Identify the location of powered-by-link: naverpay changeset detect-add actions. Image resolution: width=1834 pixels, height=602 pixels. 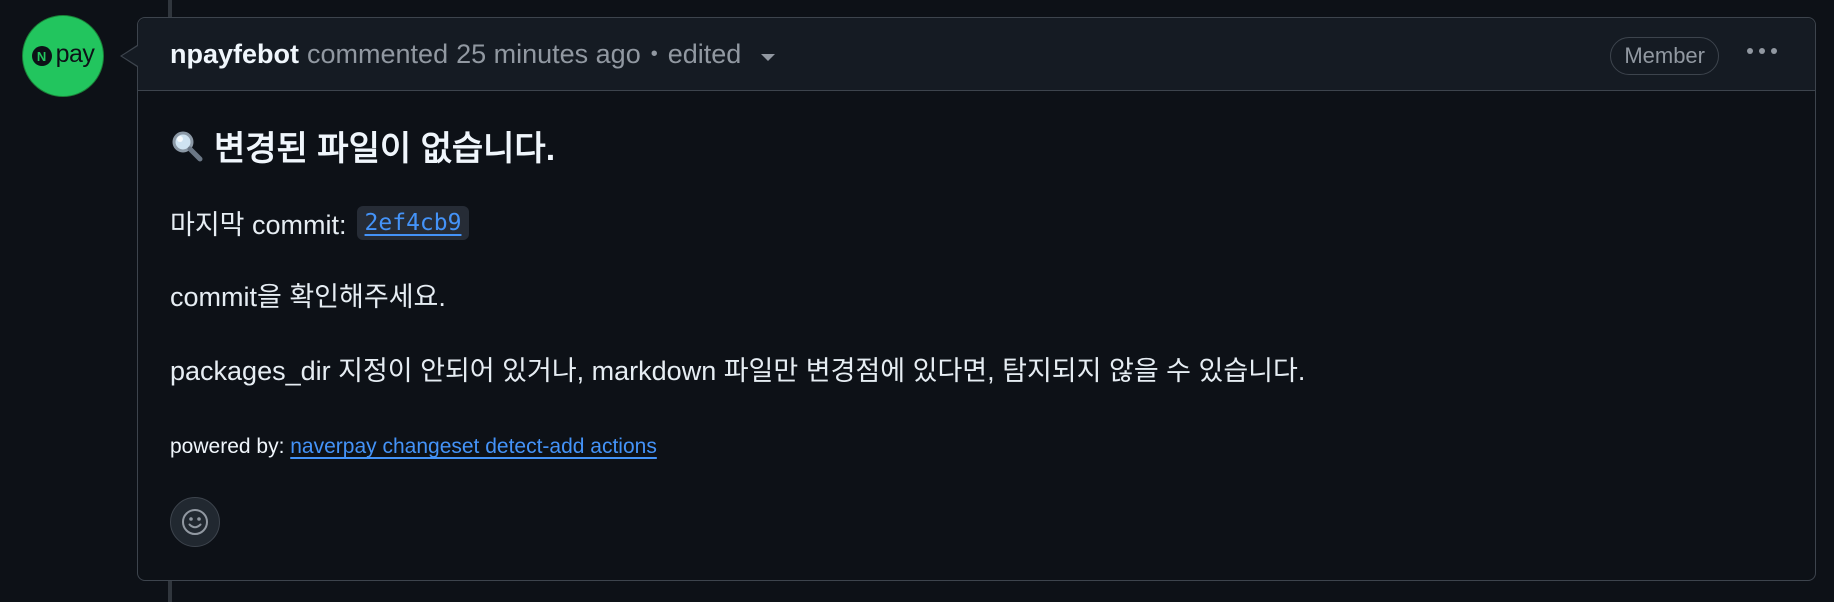
(473, 446).